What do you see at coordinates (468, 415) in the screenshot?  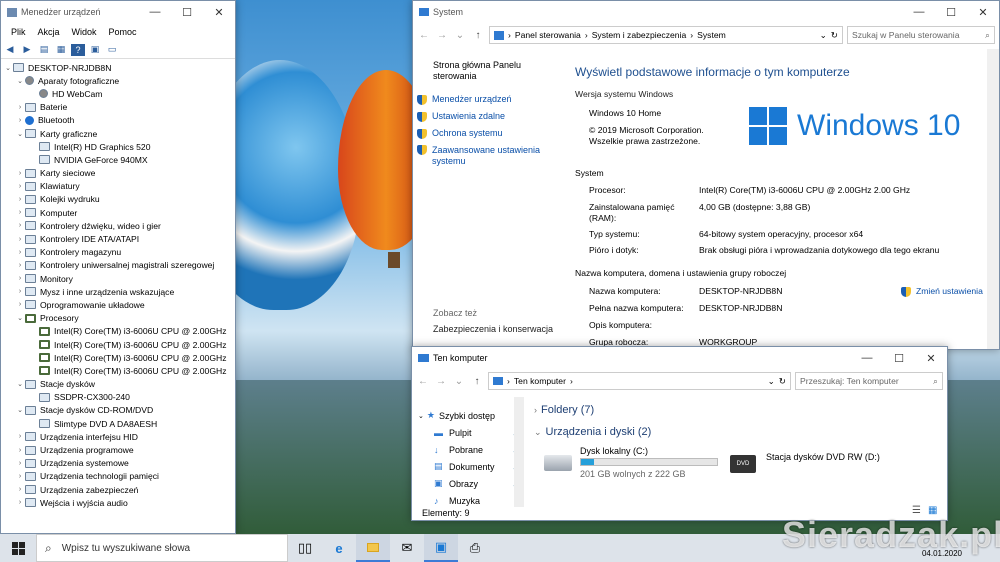 I see `nav-item-quick-access: ⌄ ★ Szybki dostęp` at bounding box center [468, 415].